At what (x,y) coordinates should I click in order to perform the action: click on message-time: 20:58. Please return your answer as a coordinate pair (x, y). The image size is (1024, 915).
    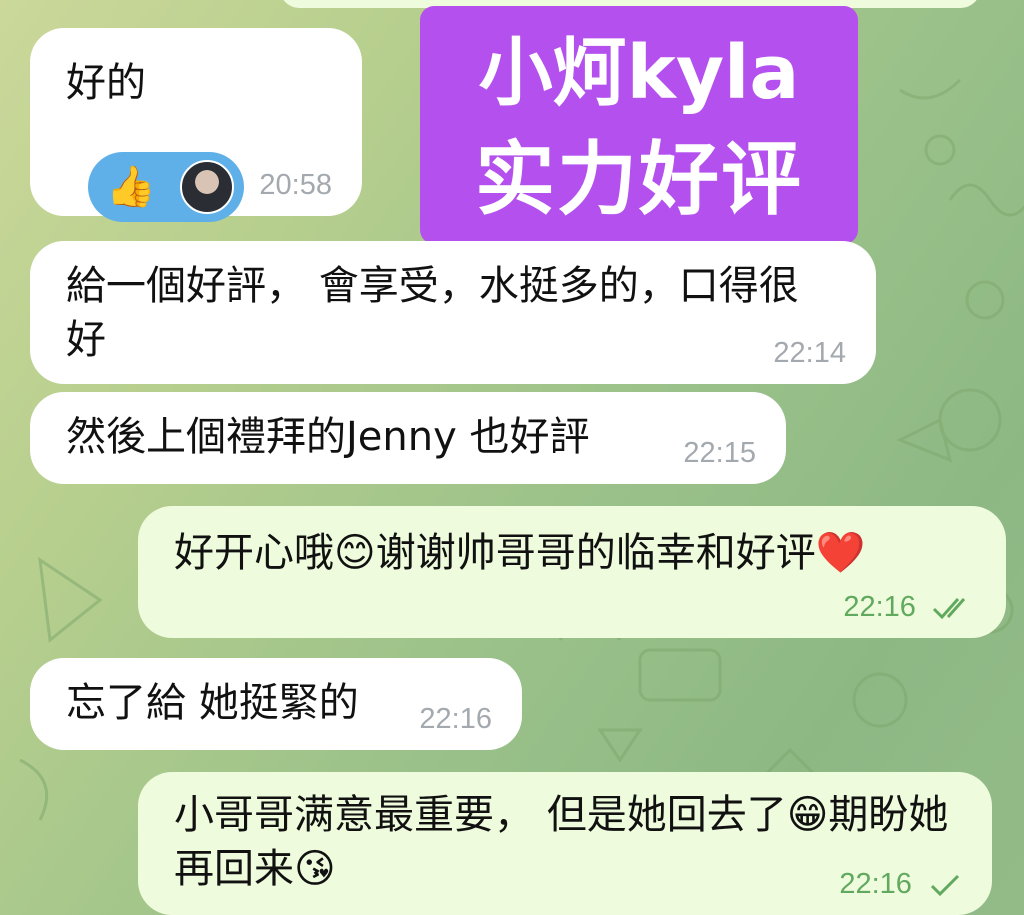
    Looking at the image, I should click on (295, 185).